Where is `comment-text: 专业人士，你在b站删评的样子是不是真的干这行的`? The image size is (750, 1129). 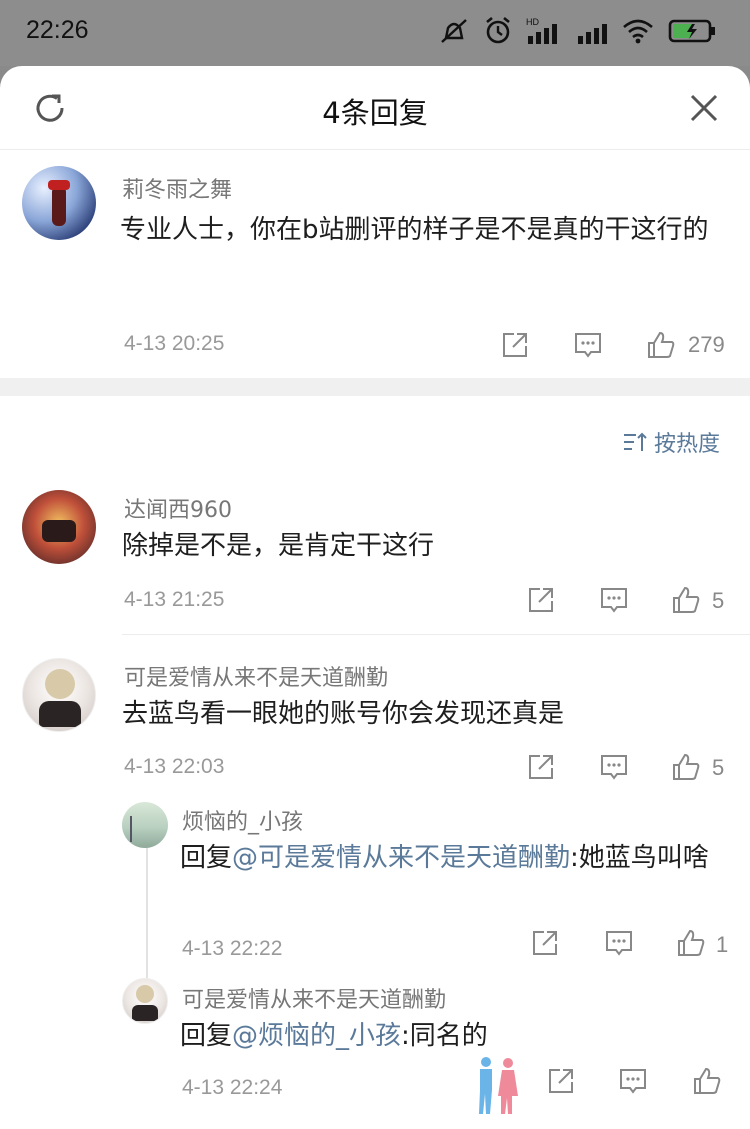
comment-text: 专业人士，你在b站删评的样子是不是真的干这行的 is located at coordinates (414, 230).